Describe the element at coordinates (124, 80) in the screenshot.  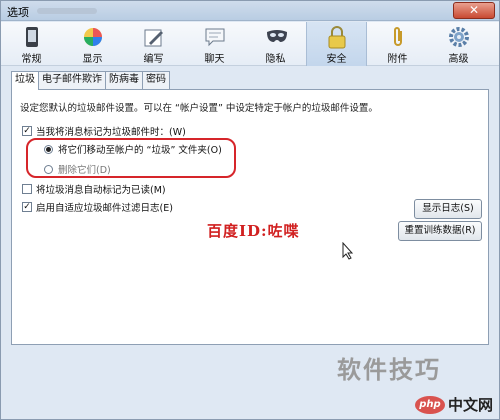
I see `tab-antivirus: 防病毒` at that location.